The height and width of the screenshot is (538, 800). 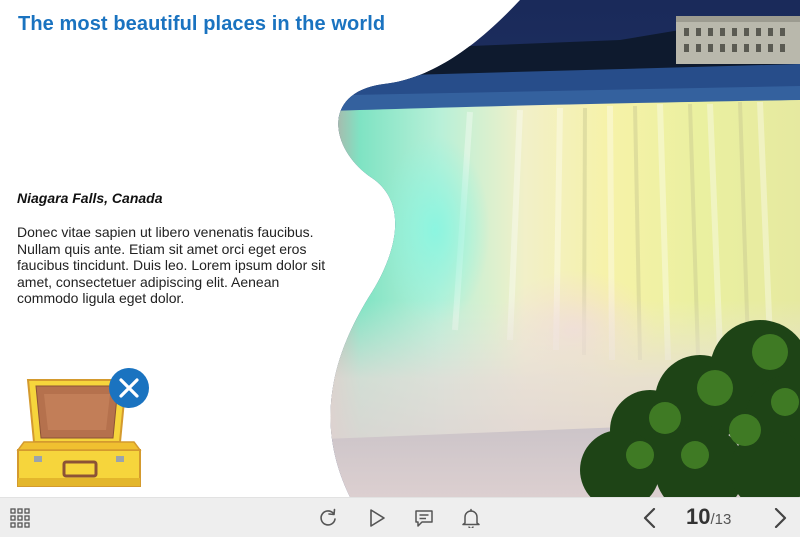 I want to click on menu-button, so click(x=20, y=518).